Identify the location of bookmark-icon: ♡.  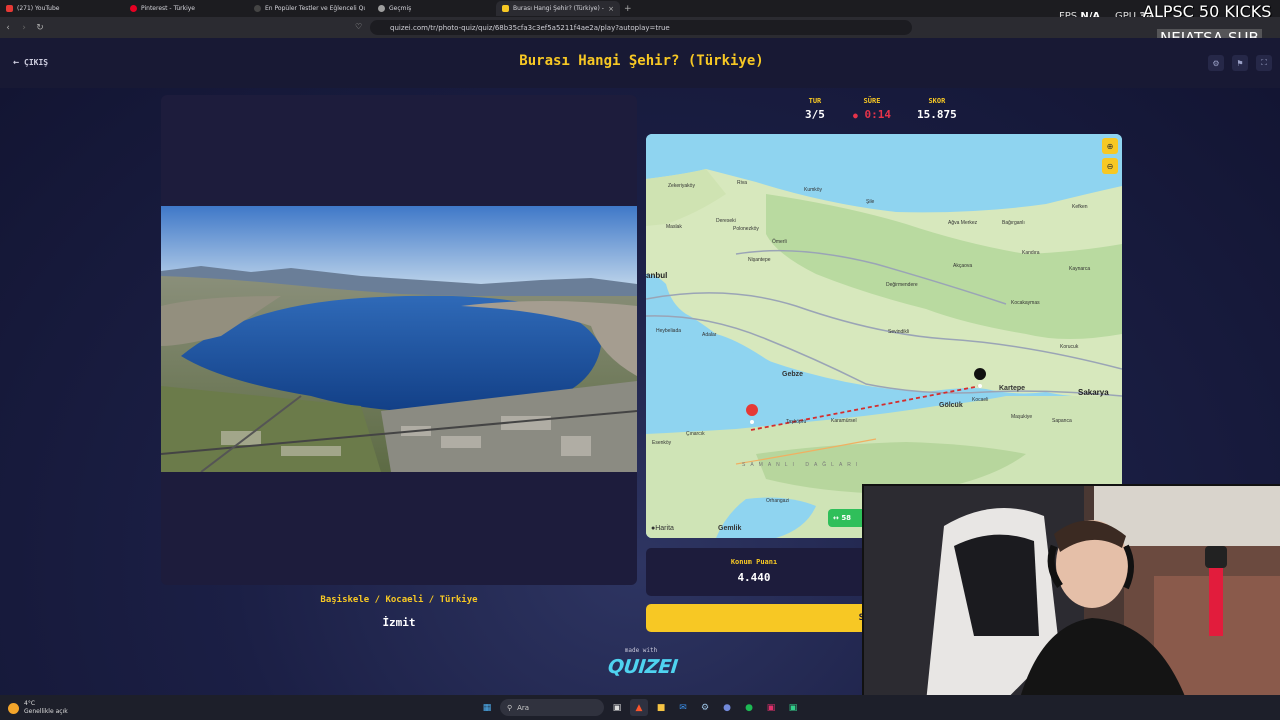
(358, 26).